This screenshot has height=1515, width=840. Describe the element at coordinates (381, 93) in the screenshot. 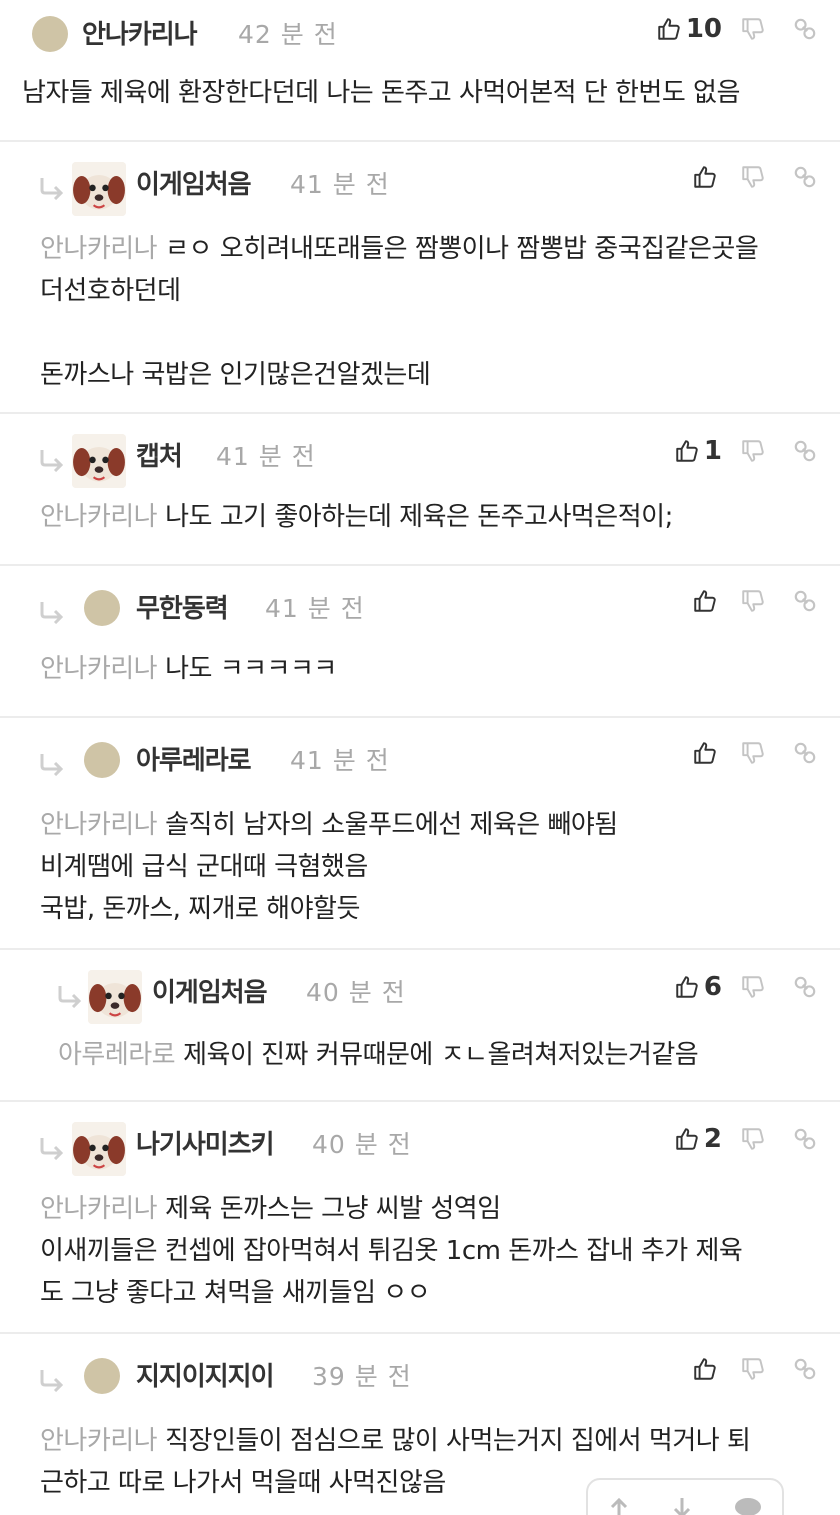

I see `comment-text: 남자들 제육에 환장한다던데 나는 돈주고 사먹어본적 단 한번도 없음` at that location.